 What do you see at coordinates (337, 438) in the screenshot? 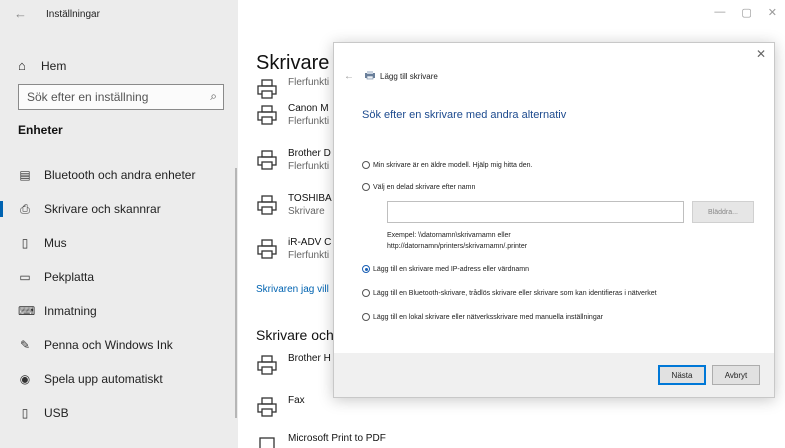
I see `printer-name: Microsoft Print to PDF` at bounding box center [337, 438].